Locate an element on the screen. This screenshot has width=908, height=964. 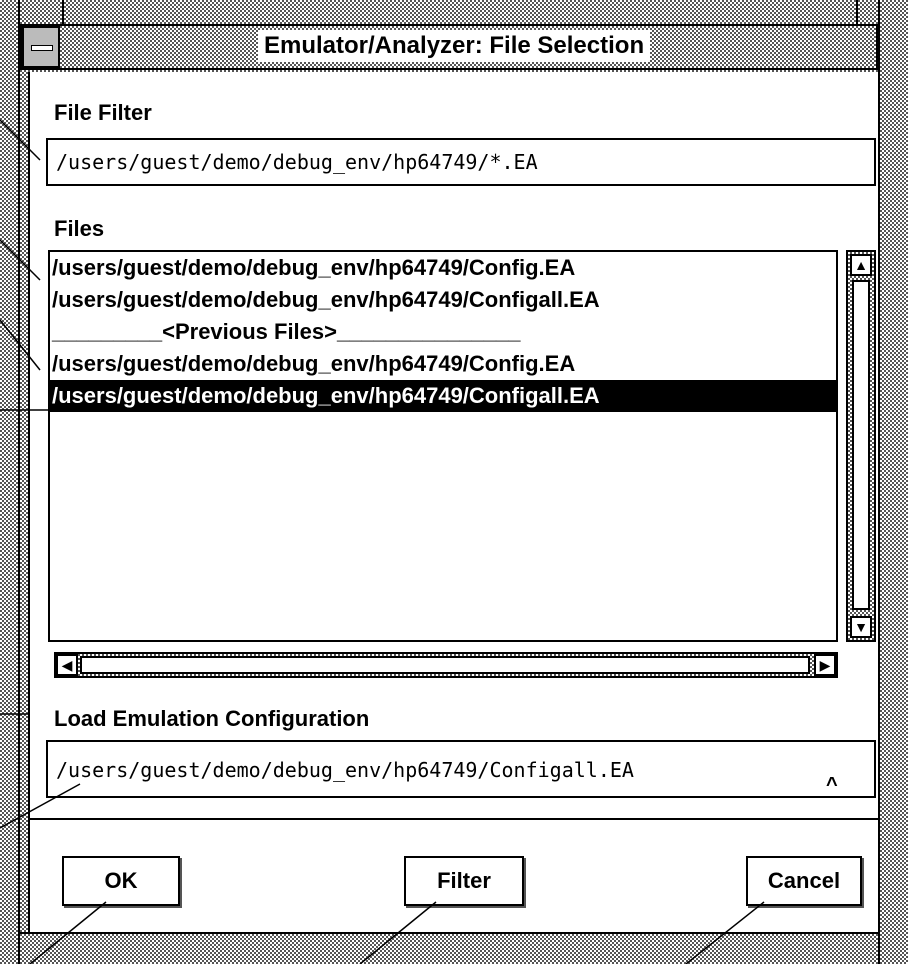
callout-line-ok-button is located at coordinates (68, 932).